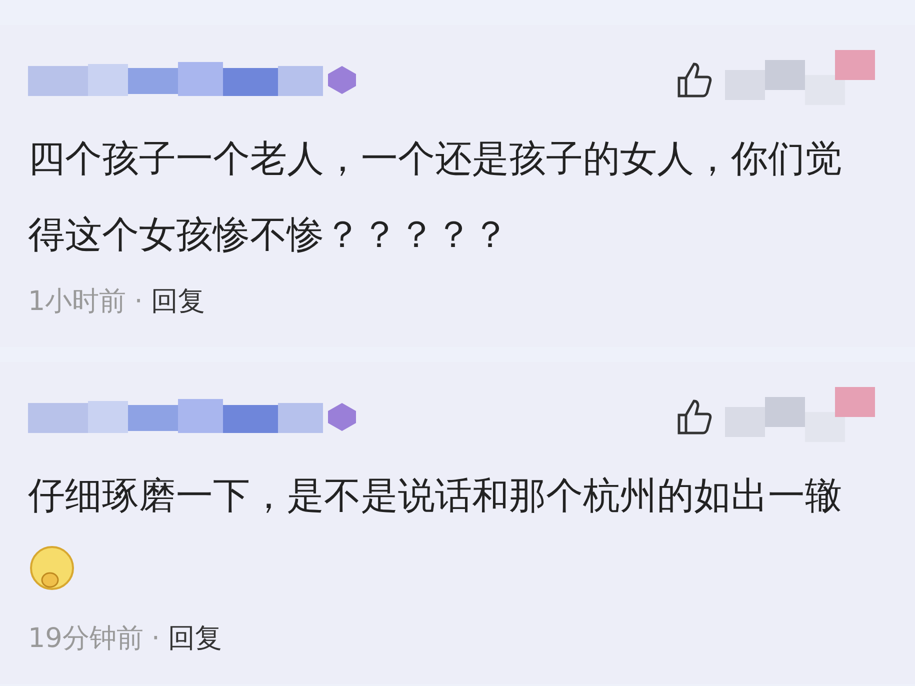 This screenshot has width=915, height=686. What do you see at coordinates (52, 568) in the screenshot?
I see `emoji-icon` at bounding box center [52, 568].